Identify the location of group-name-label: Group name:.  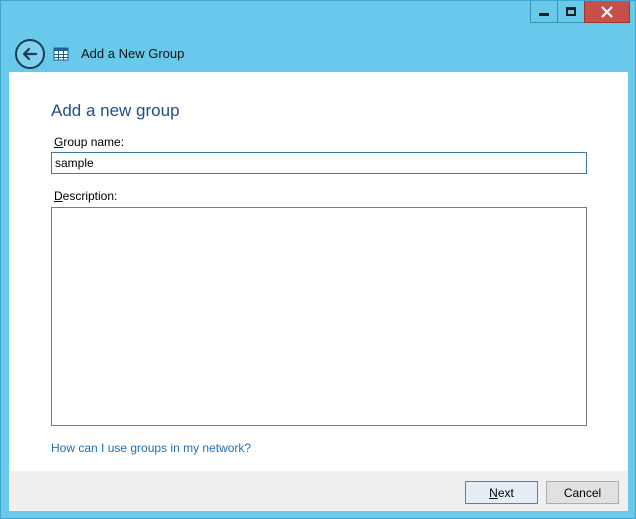
(89, 142).